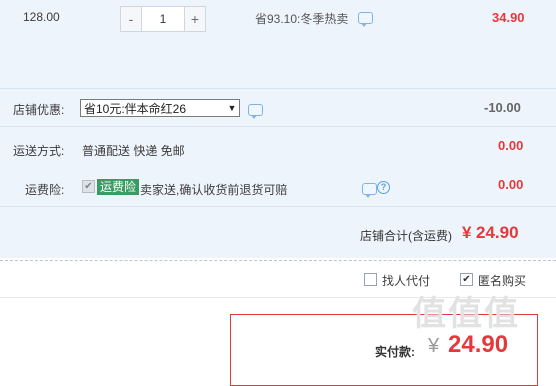  Describe the element at coordinates (395, 352) in the screenshot. I see `payment-label: 实付款:` at that location.